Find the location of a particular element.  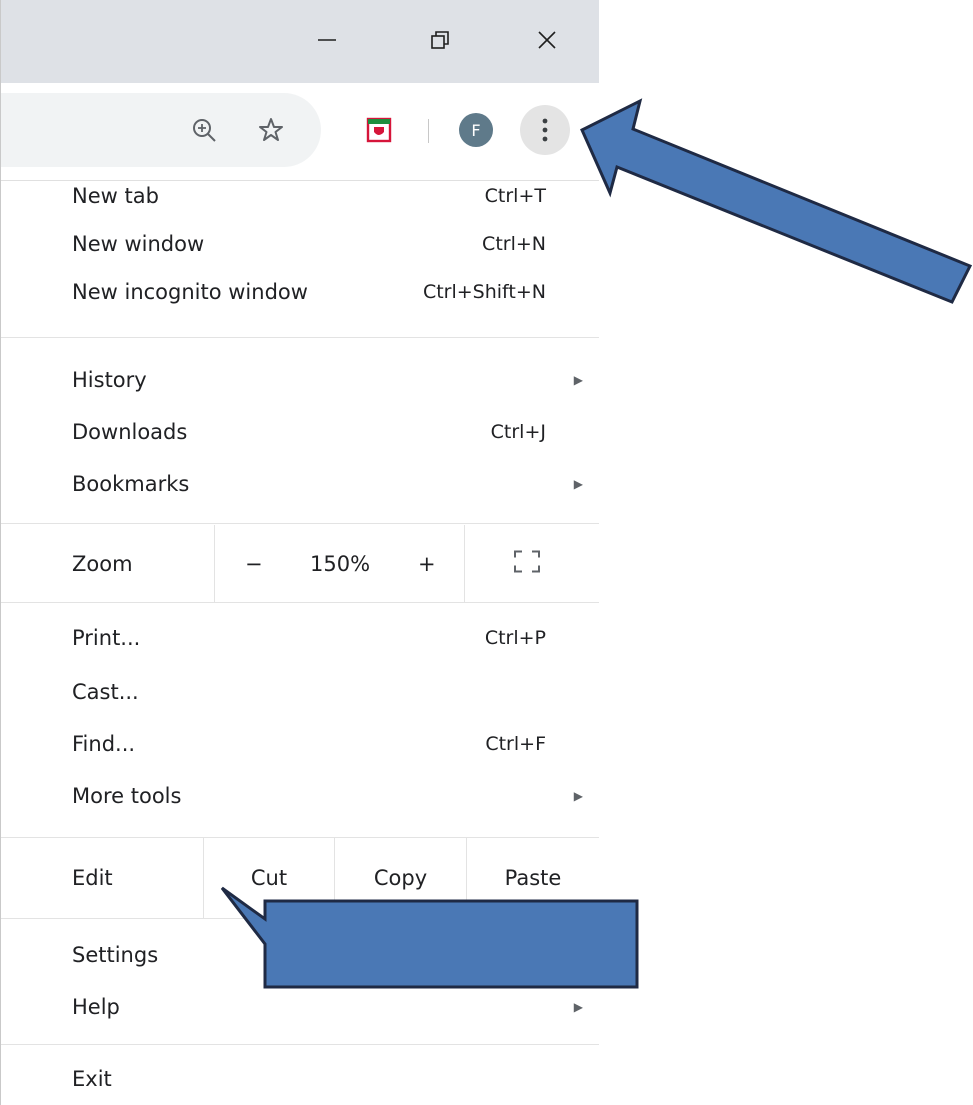

annotation-arrow-to-settings is located at coordinates (429, 937).